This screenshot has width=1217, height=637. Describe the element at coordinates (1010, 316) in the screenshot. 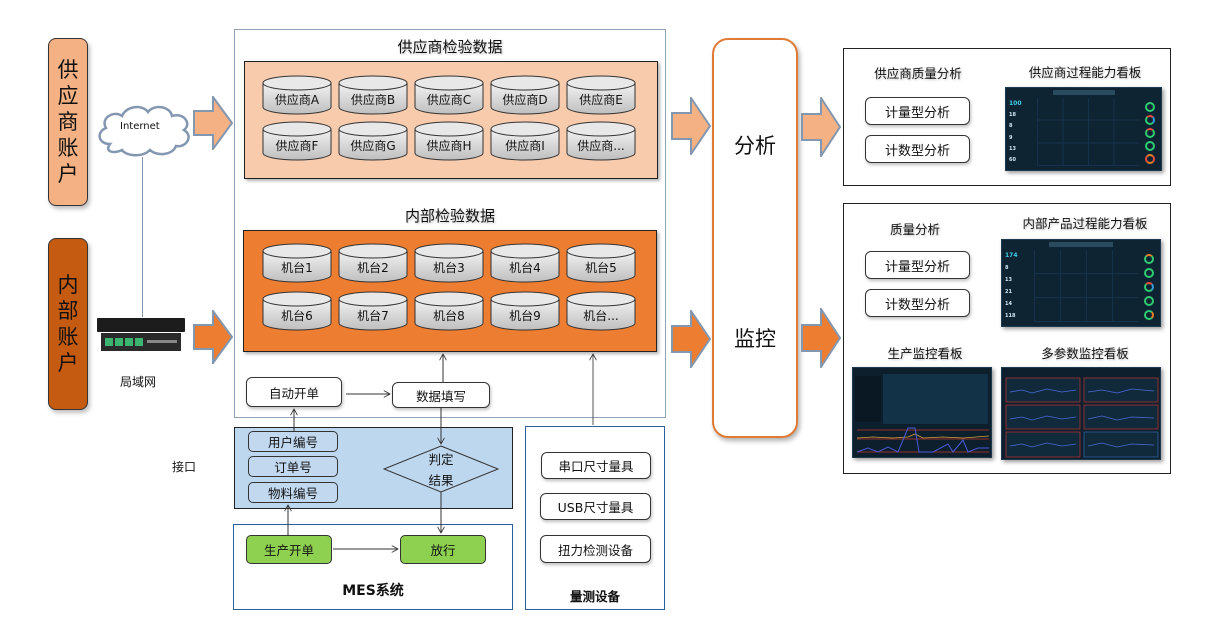

I see `dashboard-stat: 118` at that location.